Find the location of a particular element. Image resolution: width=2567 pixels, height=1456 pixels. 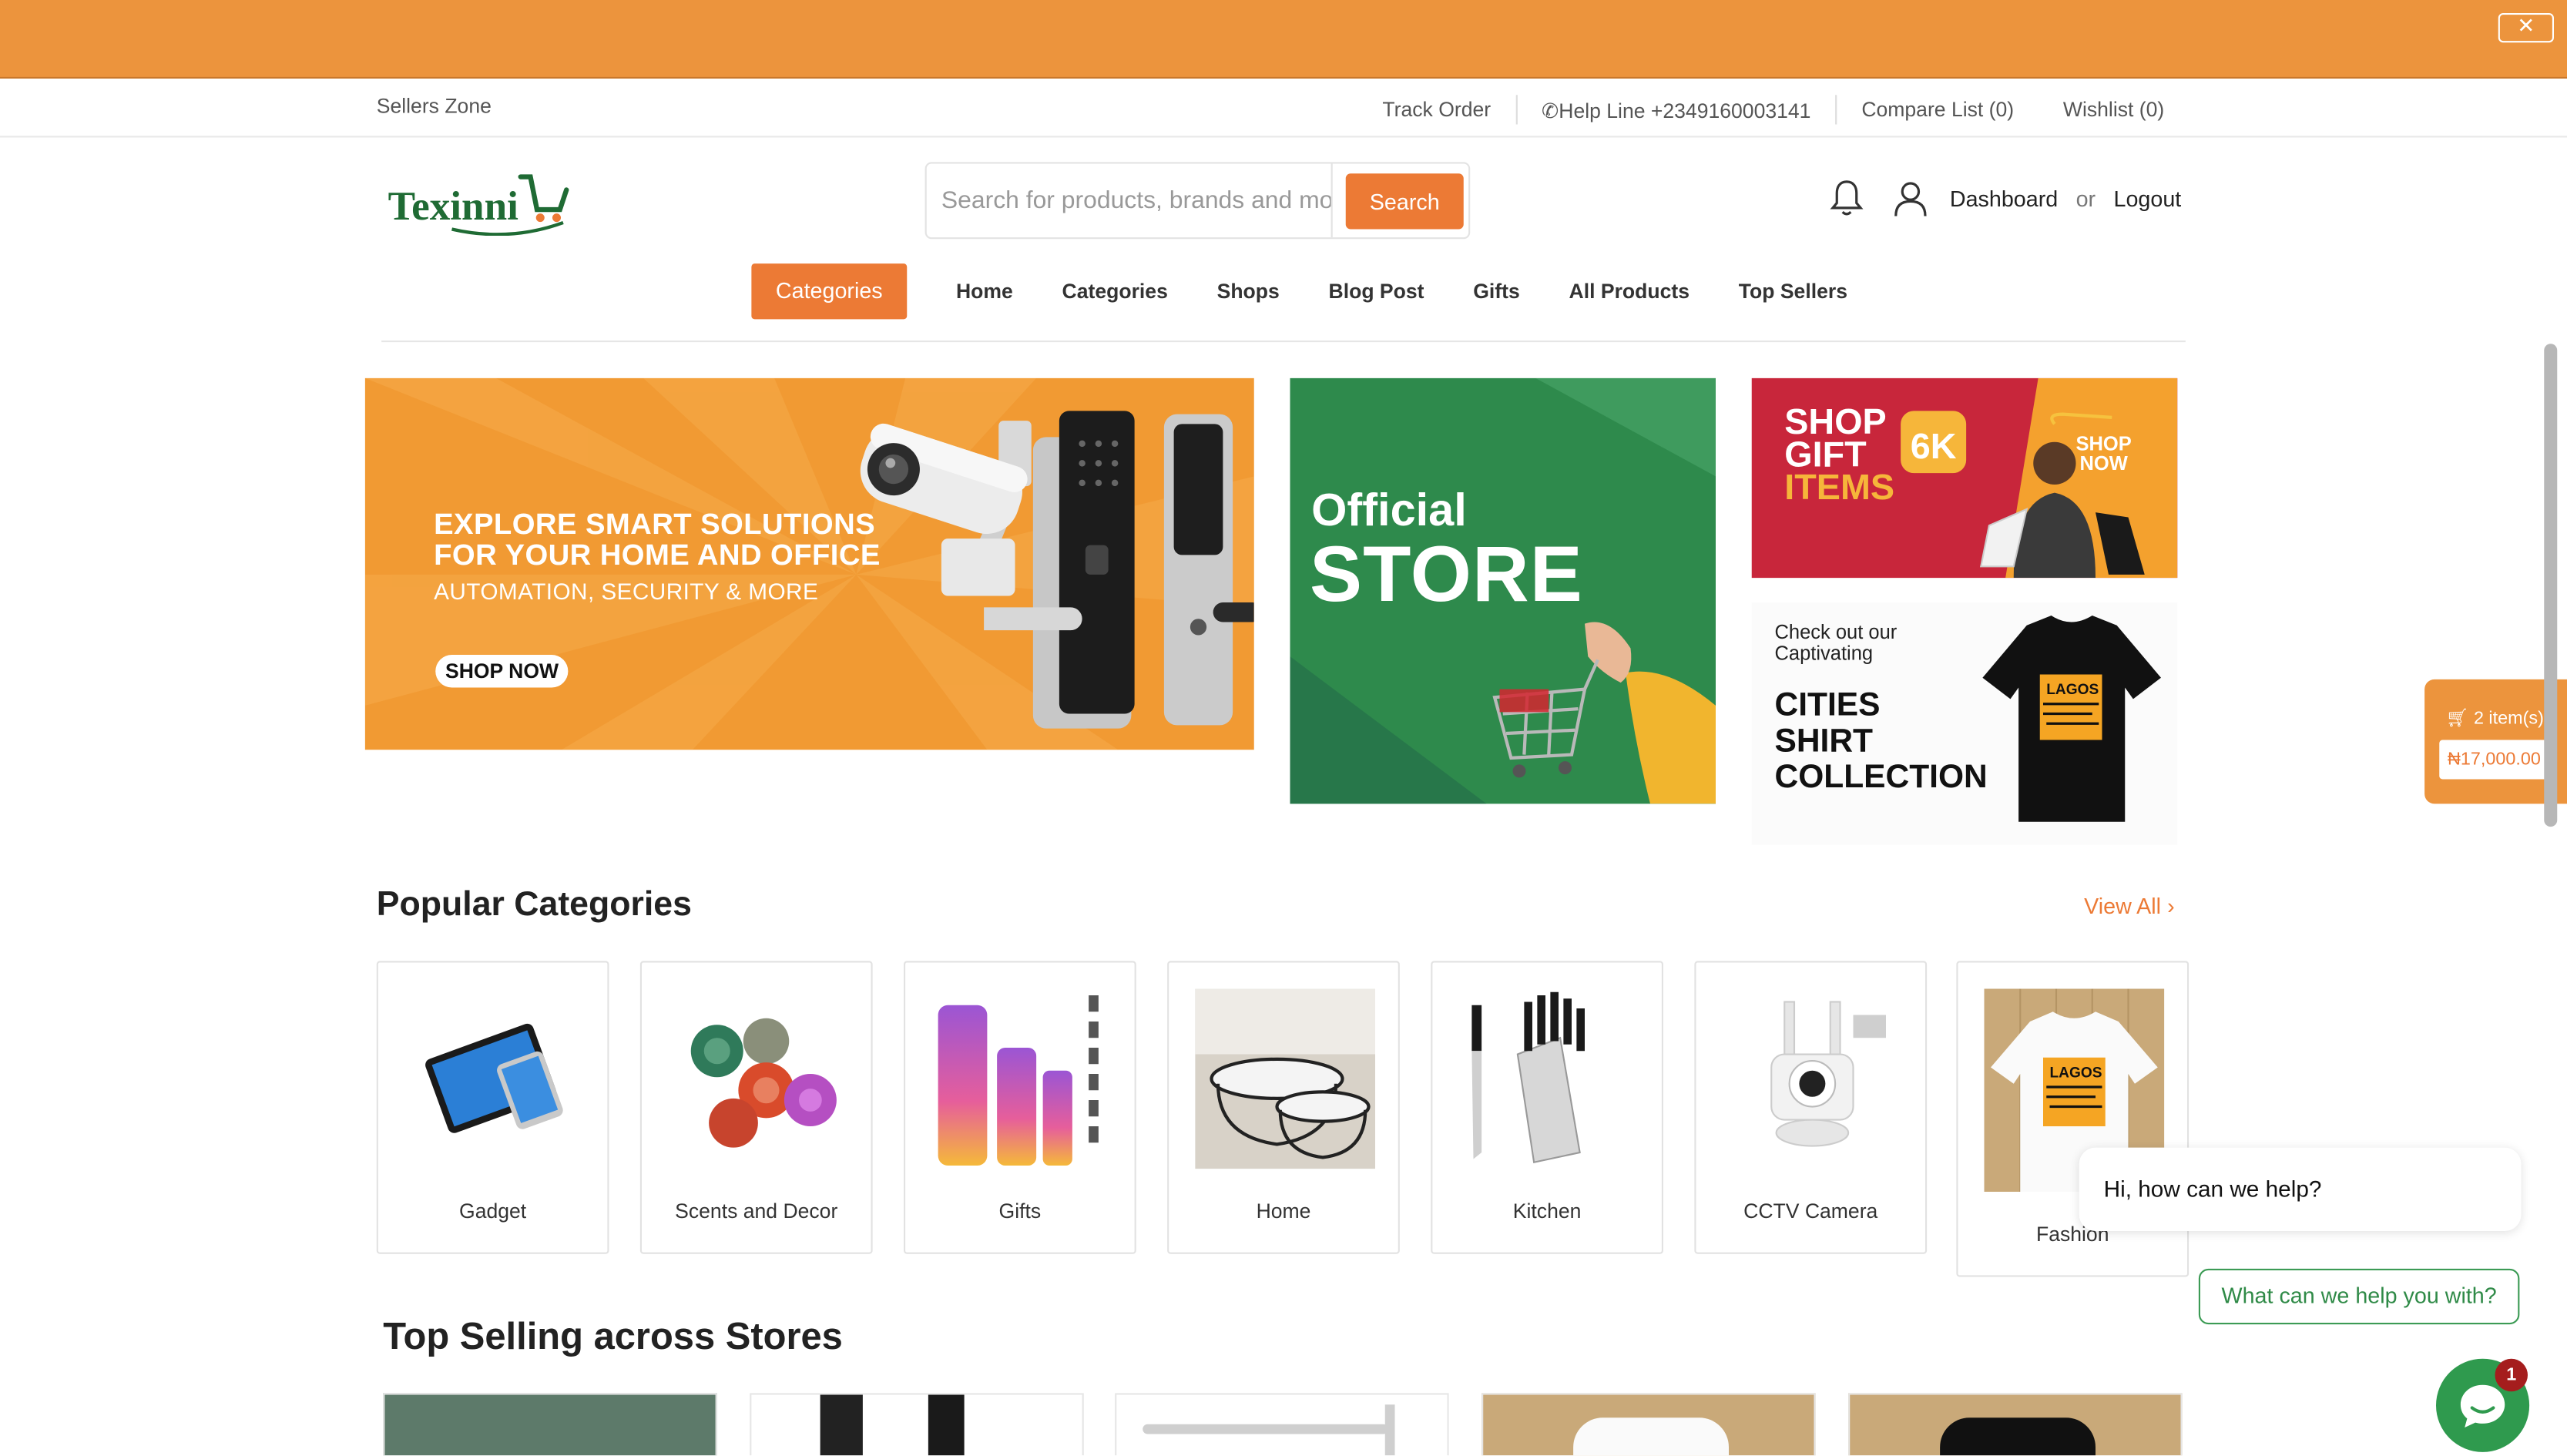

sellers-zone-link: Sellers Zone is located at coordinates (434, 107).